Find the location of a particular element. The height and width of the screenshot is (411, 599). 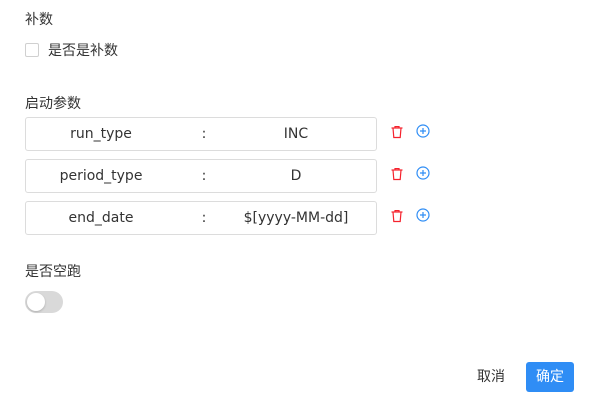

dry-run-section-title: 是否空跑 is located at coordinates (53, 272).